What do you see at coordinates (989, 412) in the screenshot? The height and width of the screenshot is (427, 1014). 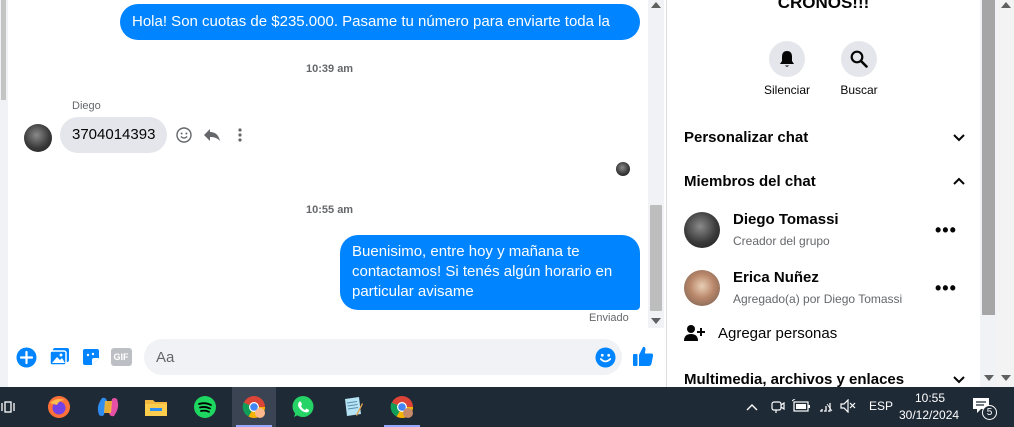 I see `notification-count-badge: 5` at bounding box center [989, 412].